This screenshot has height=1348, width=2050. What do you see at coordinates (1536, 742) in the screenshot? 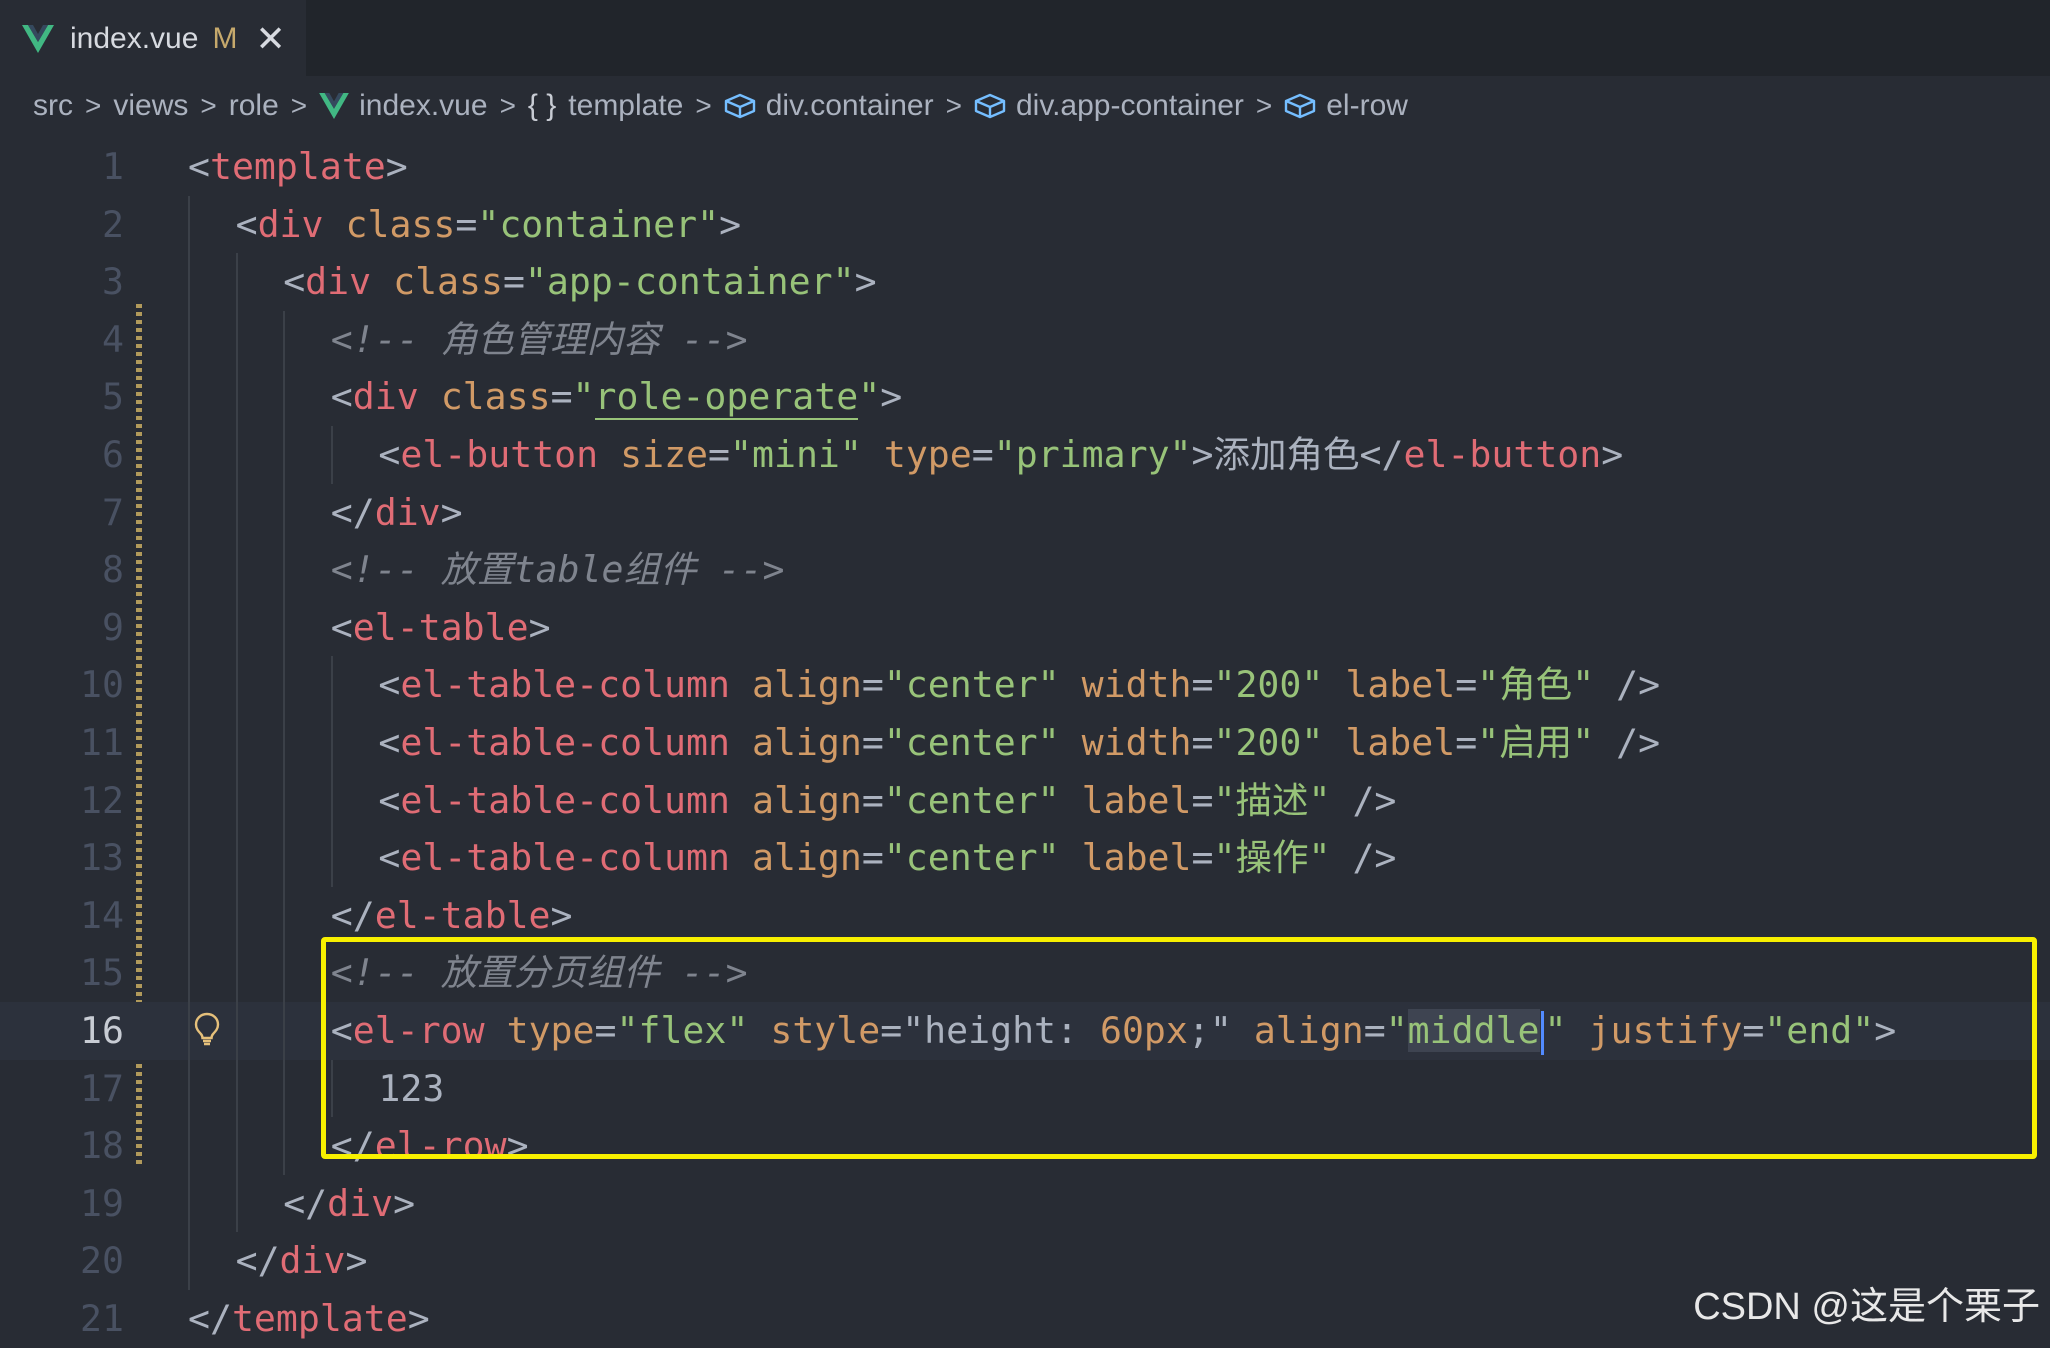
I see `label-value: 启用` at bounding box center [1536, 742].